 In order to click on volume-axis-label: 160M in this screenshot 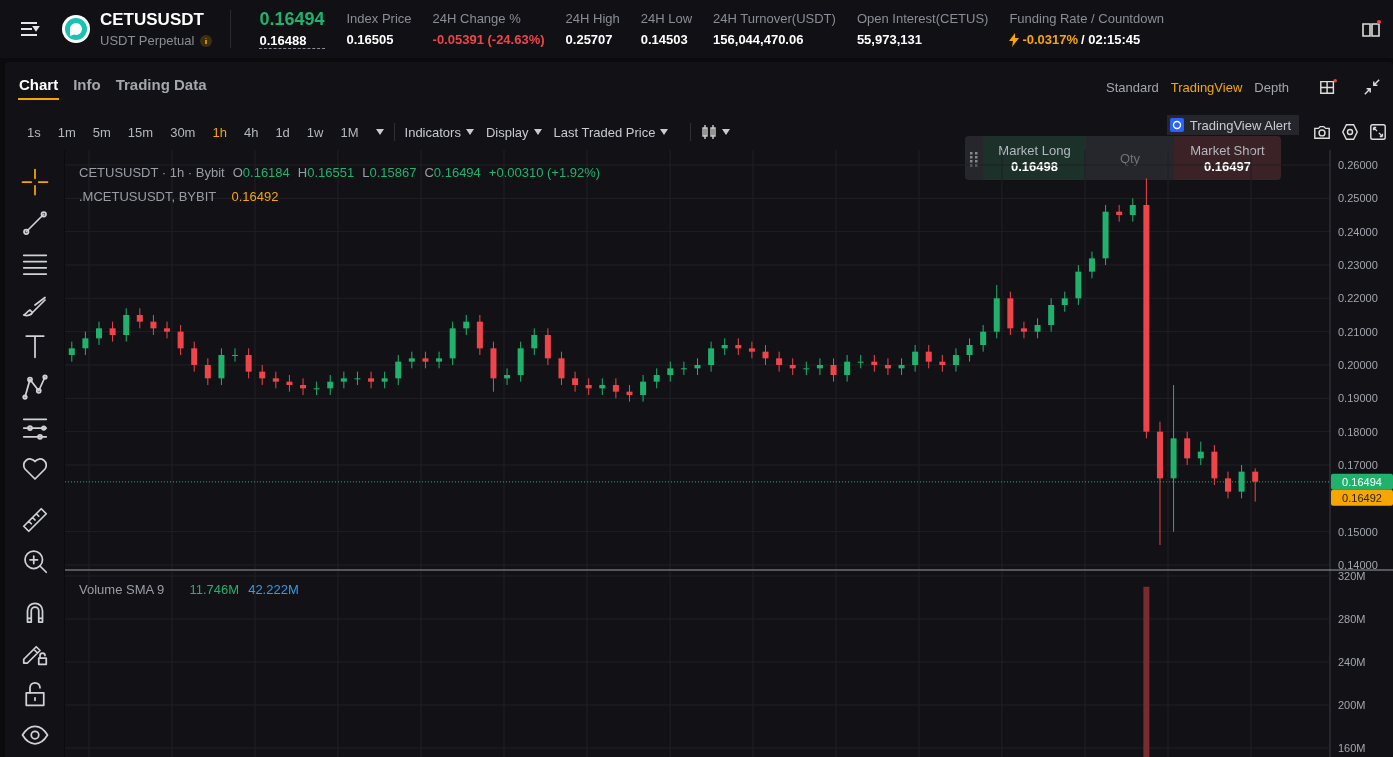, I will do `click(1352, 748)`.